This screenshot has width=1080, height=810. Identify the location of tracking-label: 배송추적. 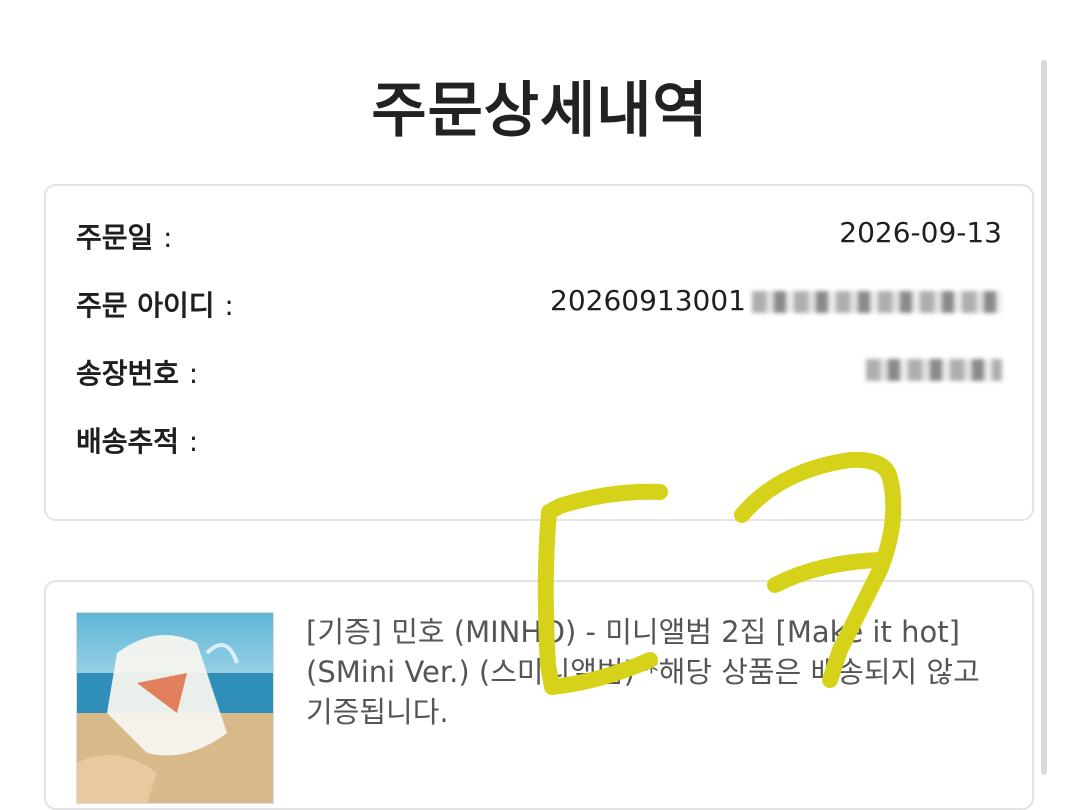
(128, 441).